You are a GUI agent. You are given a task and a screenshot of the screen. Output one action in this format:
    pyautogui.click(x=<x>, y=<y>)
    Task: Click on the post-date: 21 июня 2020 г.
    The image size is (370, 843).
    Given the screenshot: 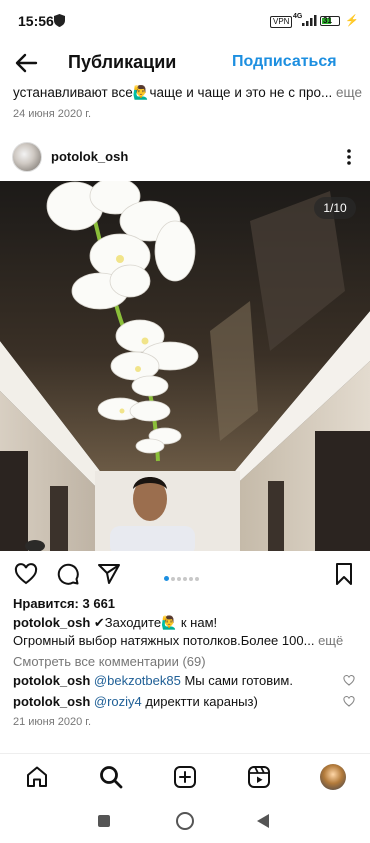 What is the action you would take?
    pyautogui.click(x=52, y=722)
    